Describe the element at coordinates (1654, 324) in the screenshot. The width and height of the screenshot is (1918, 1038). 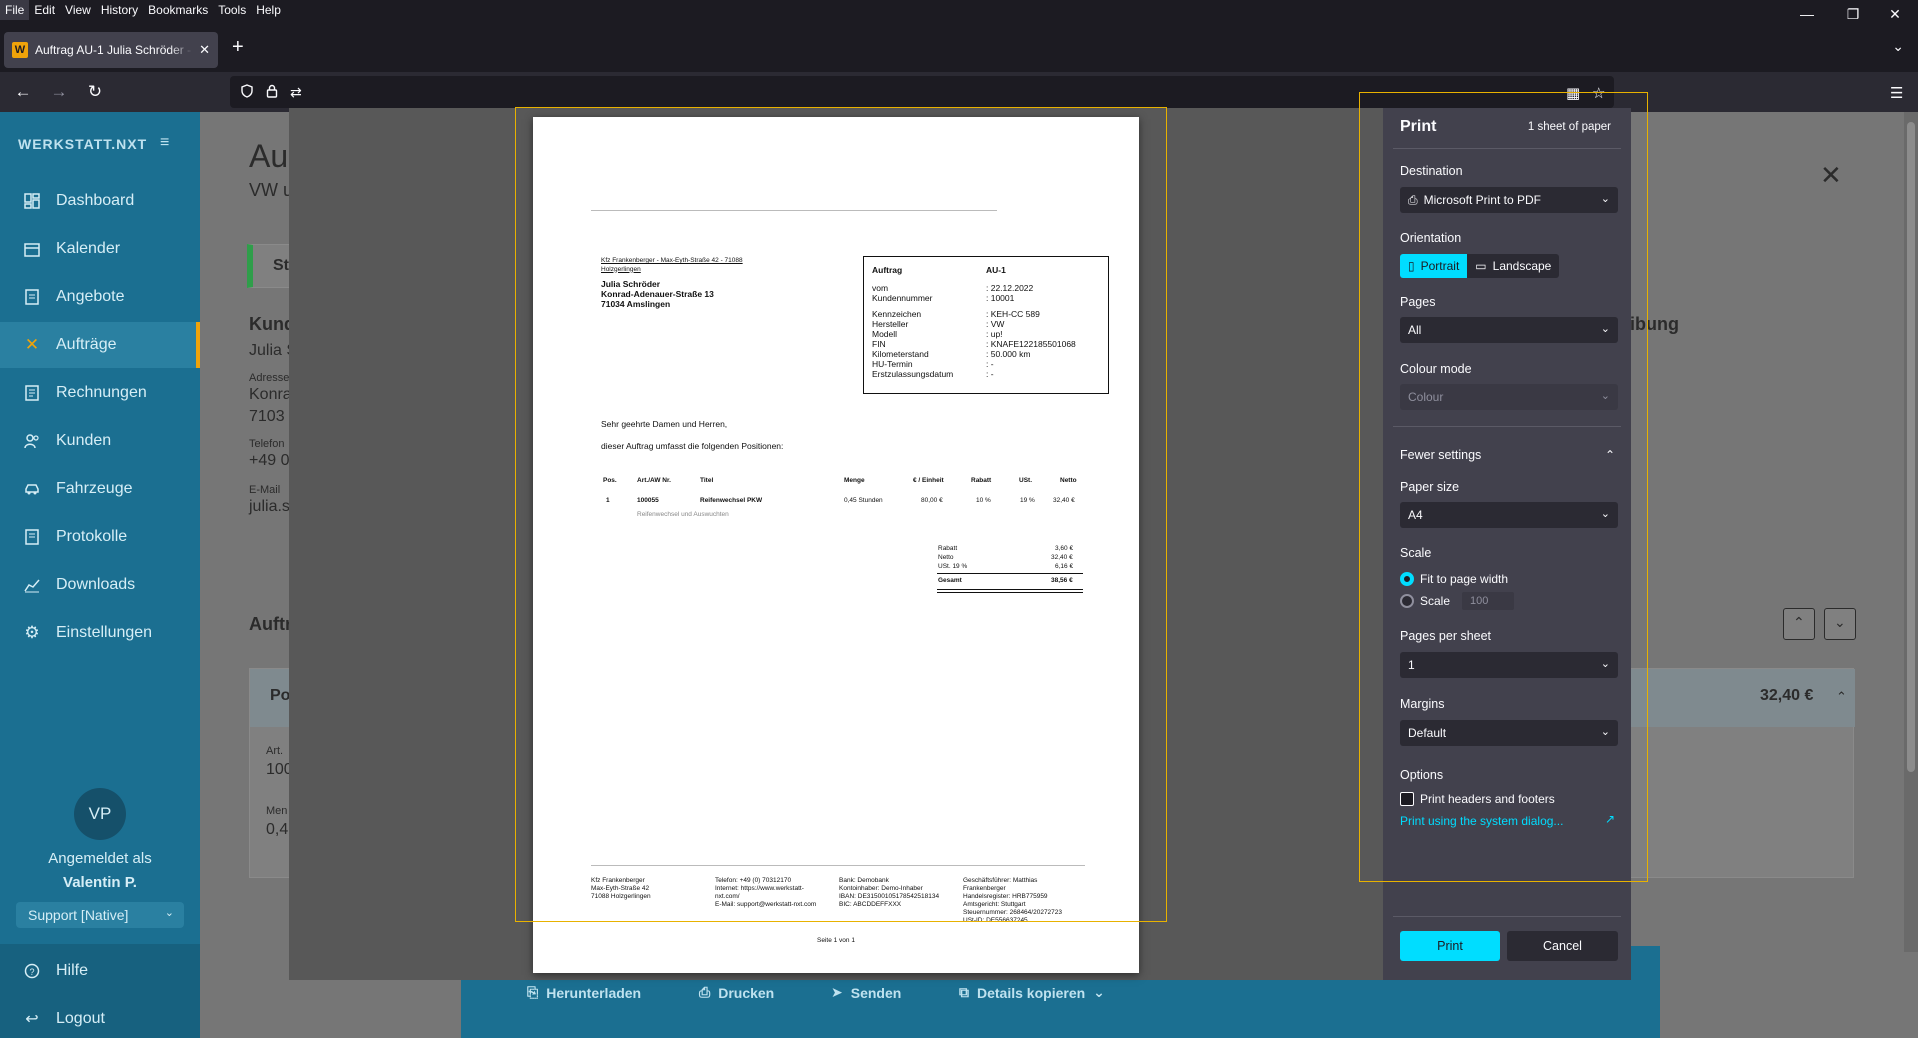
I see `description-heading: ibung` at that location.